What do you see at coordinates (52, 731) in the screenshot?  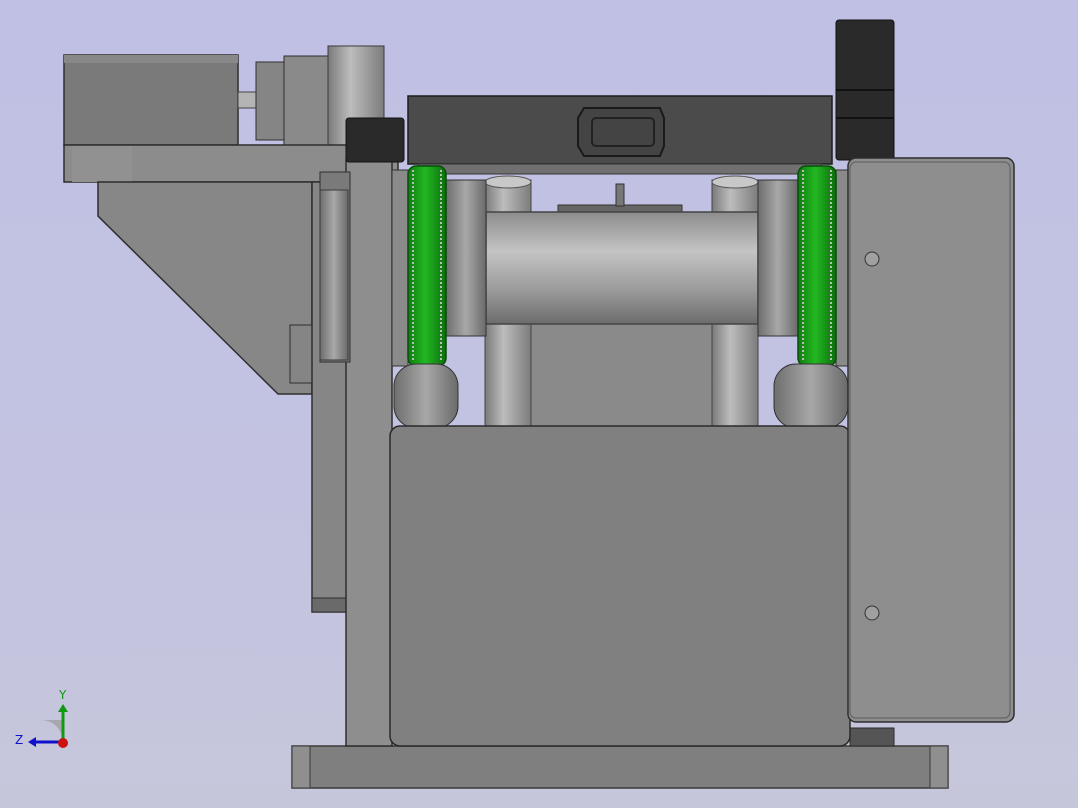 I see `triad-quarter-disc` at bounding box center [52, 731].